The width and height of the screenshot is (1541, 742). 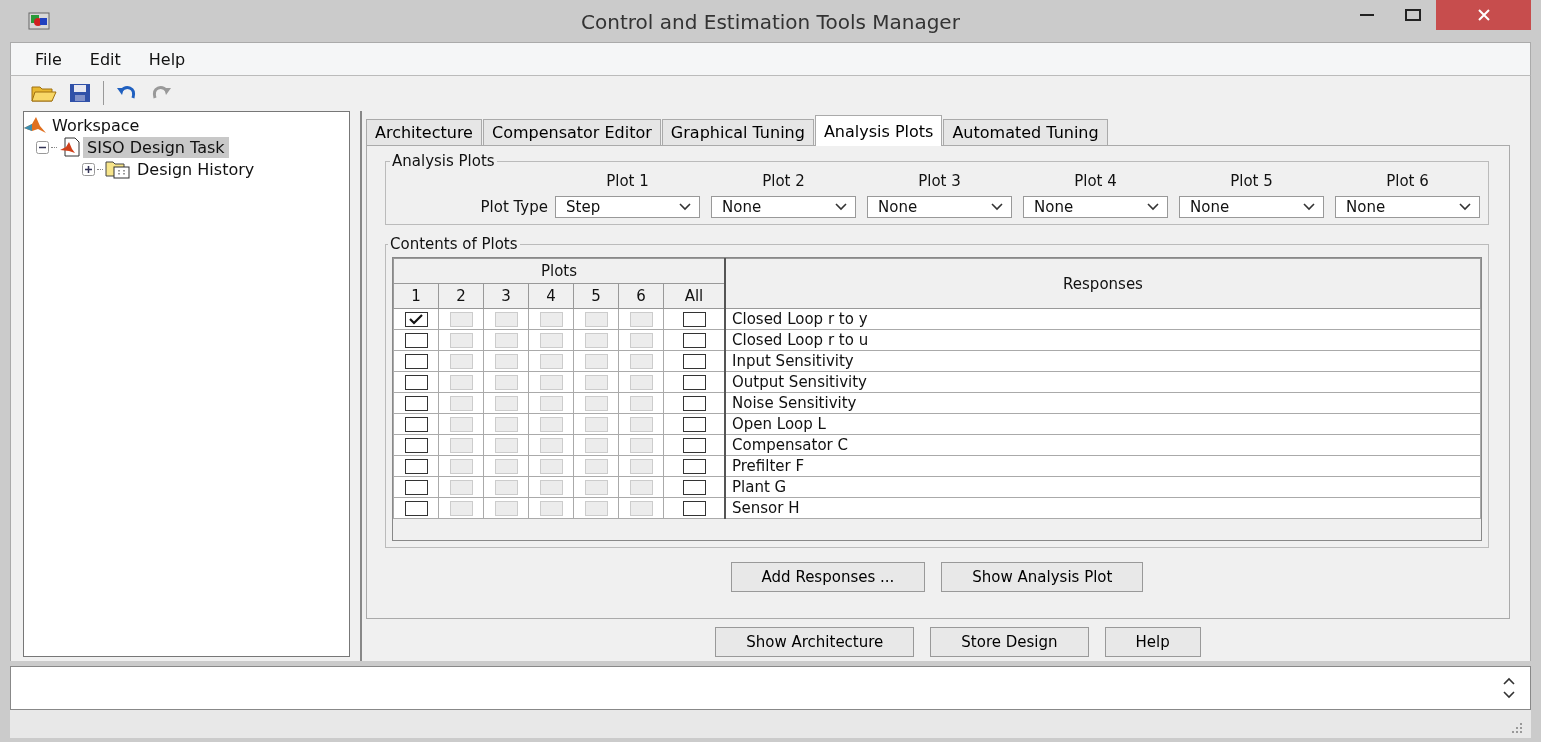 What do you see at coordinates (1103, 361) in the screenshot?
I see `table-cell: Input Sensitivity` at bounding box center [1103, 361].